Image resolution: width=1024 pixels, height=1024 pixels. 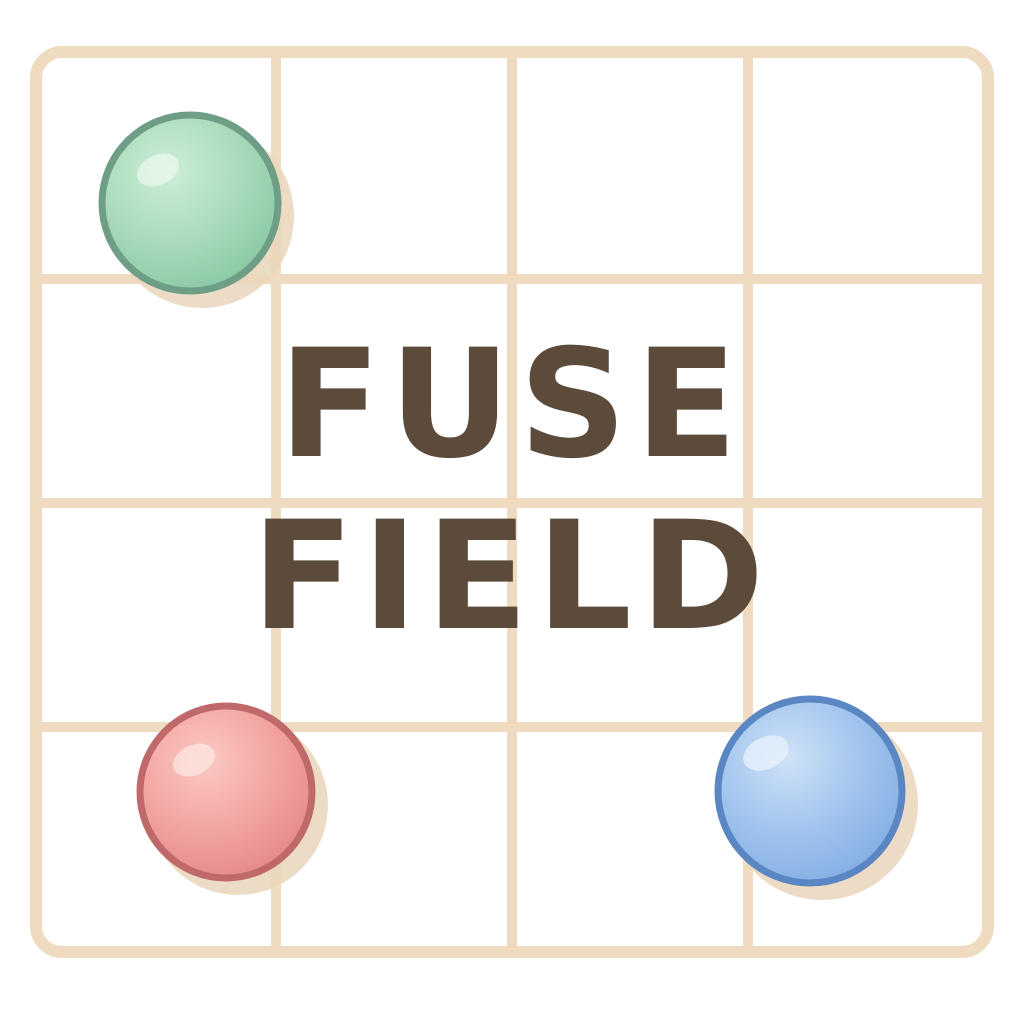 What do you see at coordinates (810, 791) in the screenshot?
I see `blue-orb-body` at bounding box center [810, 791].